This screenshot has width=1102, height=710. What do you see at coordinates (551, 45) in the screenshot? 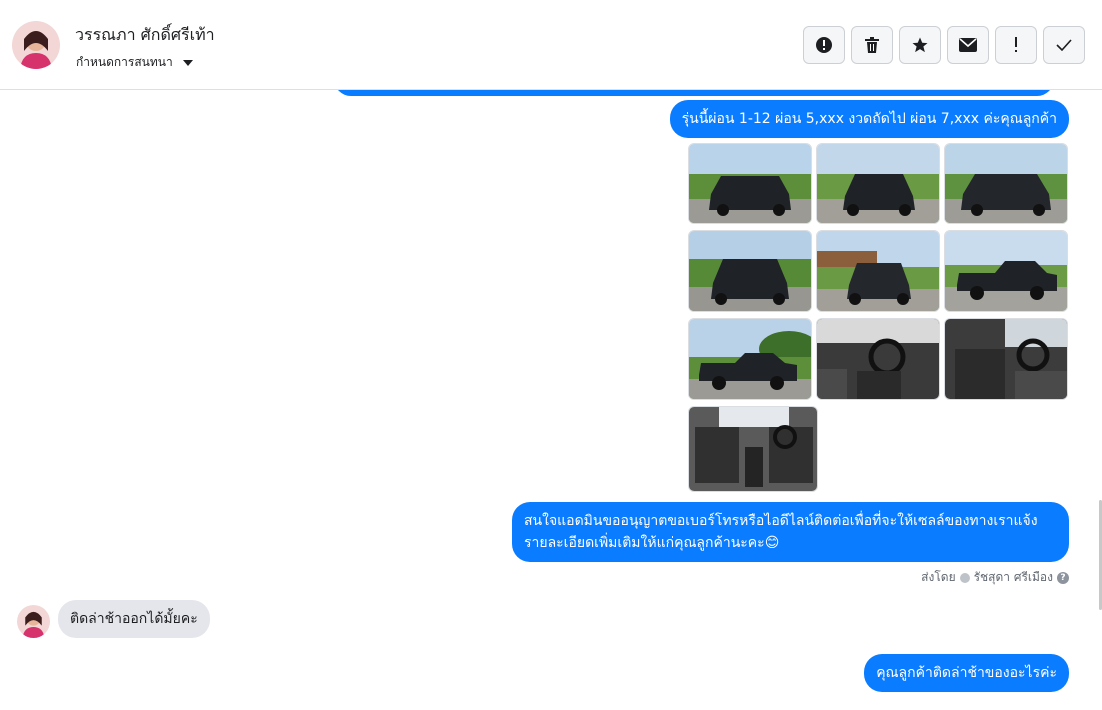
I see `conversation-header: วรรณภา ศักดิ์ศรีเท้า กำหนดการสนทนา` at bounding box center [551, 45].